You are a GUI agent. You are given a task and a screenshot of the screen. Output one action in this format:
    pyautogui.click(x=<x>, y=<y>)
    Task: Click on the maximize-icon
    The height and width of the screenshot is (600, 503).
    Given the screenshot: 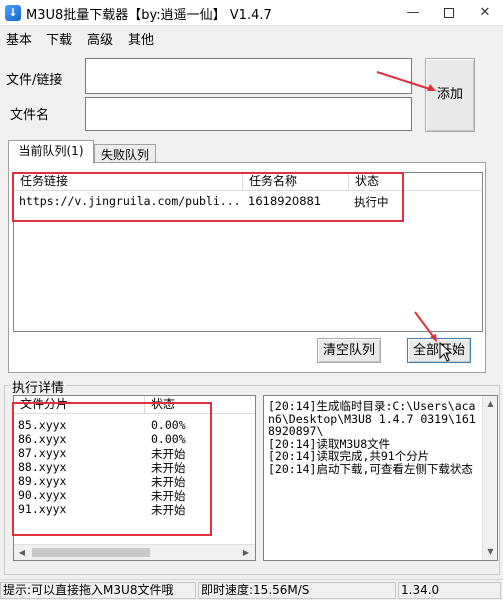 What is the action you would take?
    pyautogui.click(x=449, y=12)
    